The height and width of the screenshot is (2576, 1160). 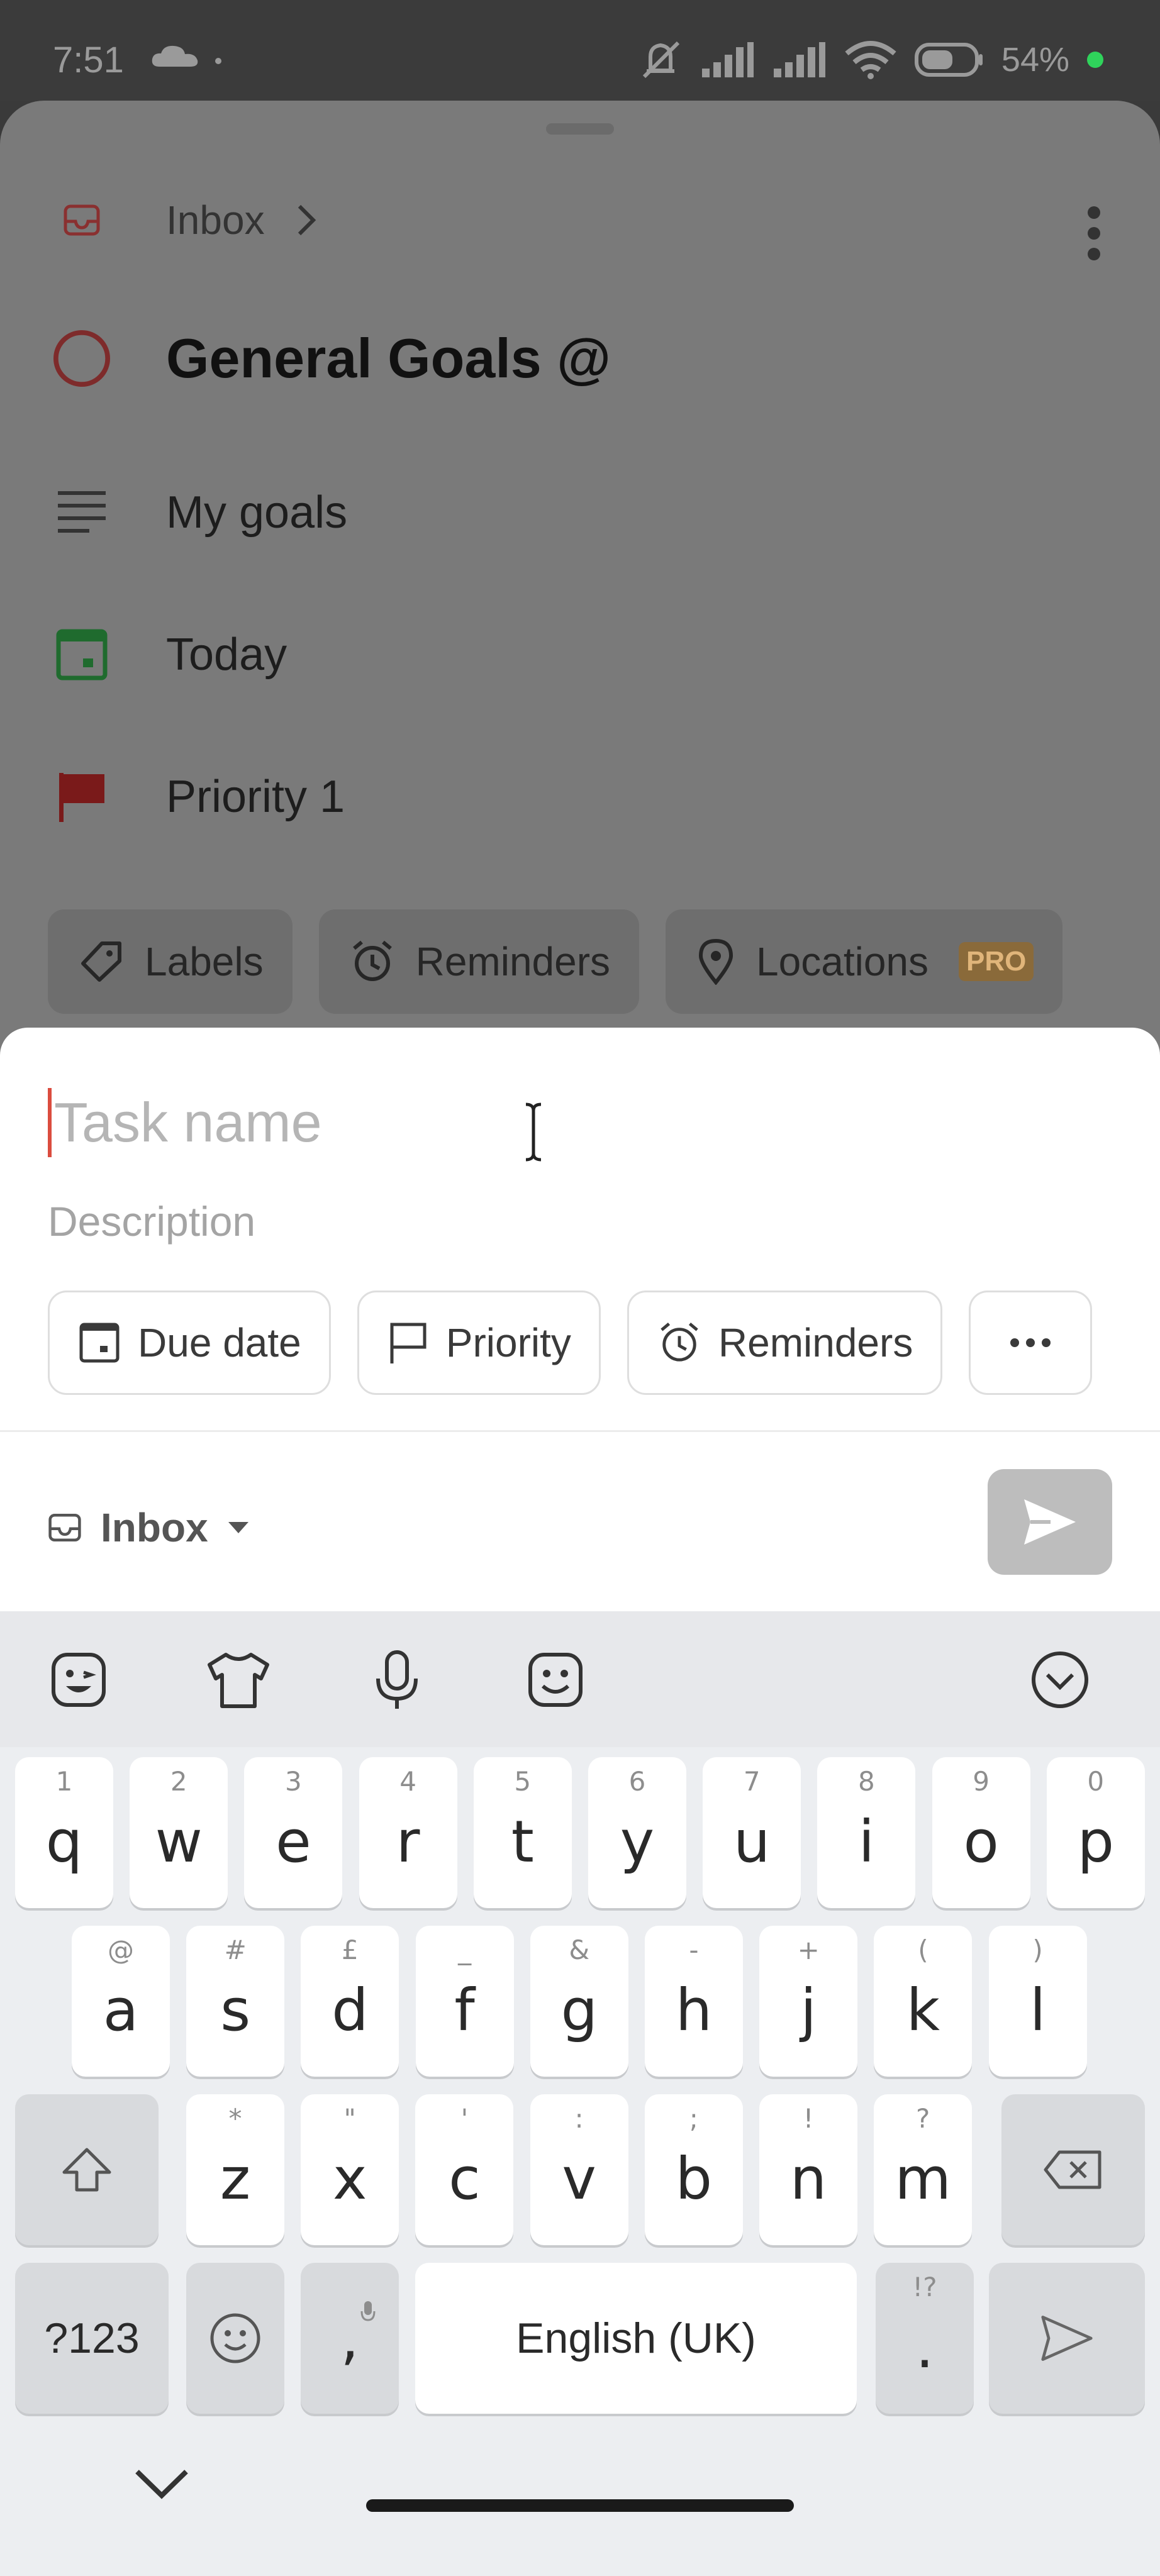 I want to click on key-hint: _, so click(x=465, y=1950).